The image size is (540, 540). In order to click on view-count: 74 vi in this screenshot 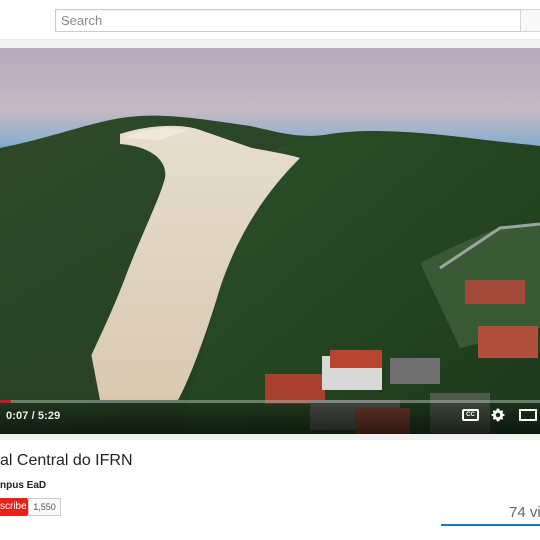, I will do `click(524, 512)`.